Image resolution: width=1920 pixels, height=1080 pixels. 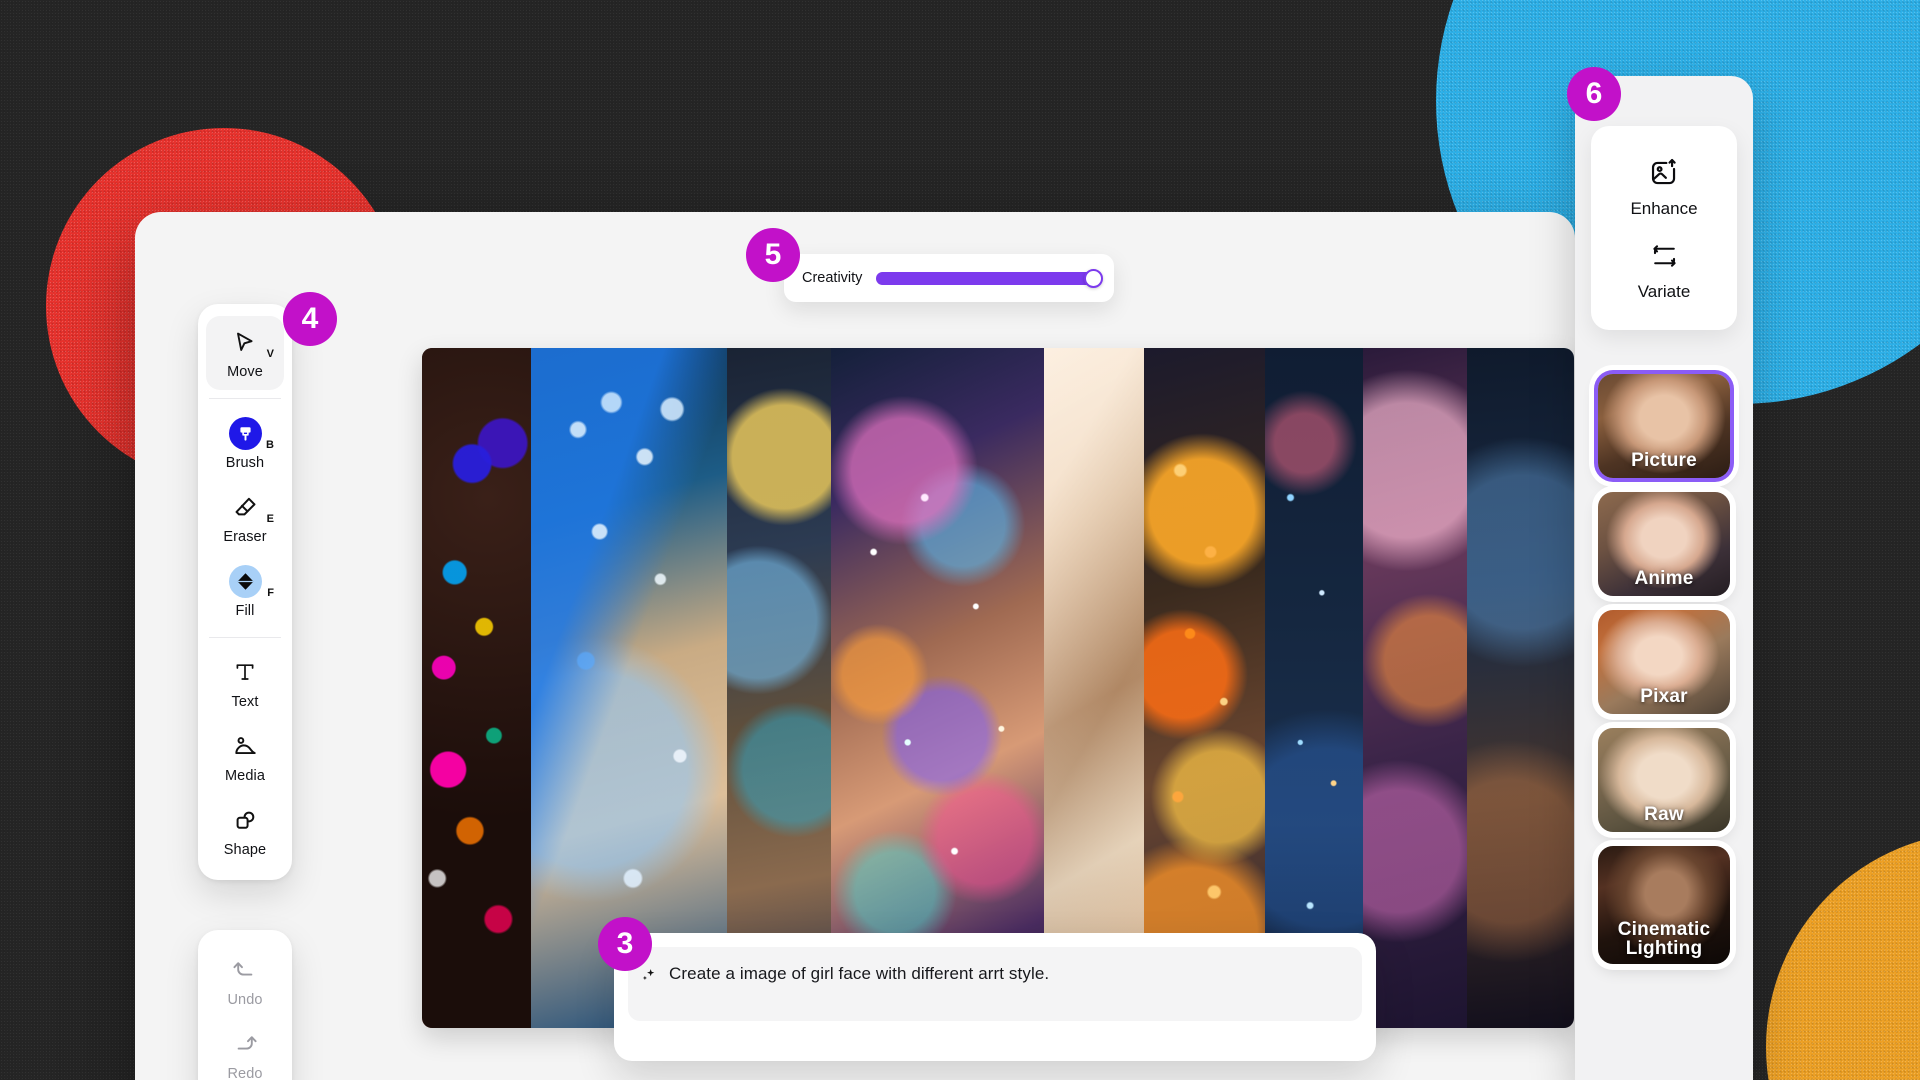 I want to click on style-card-picture: Picture, so click(x=1664, y=426).